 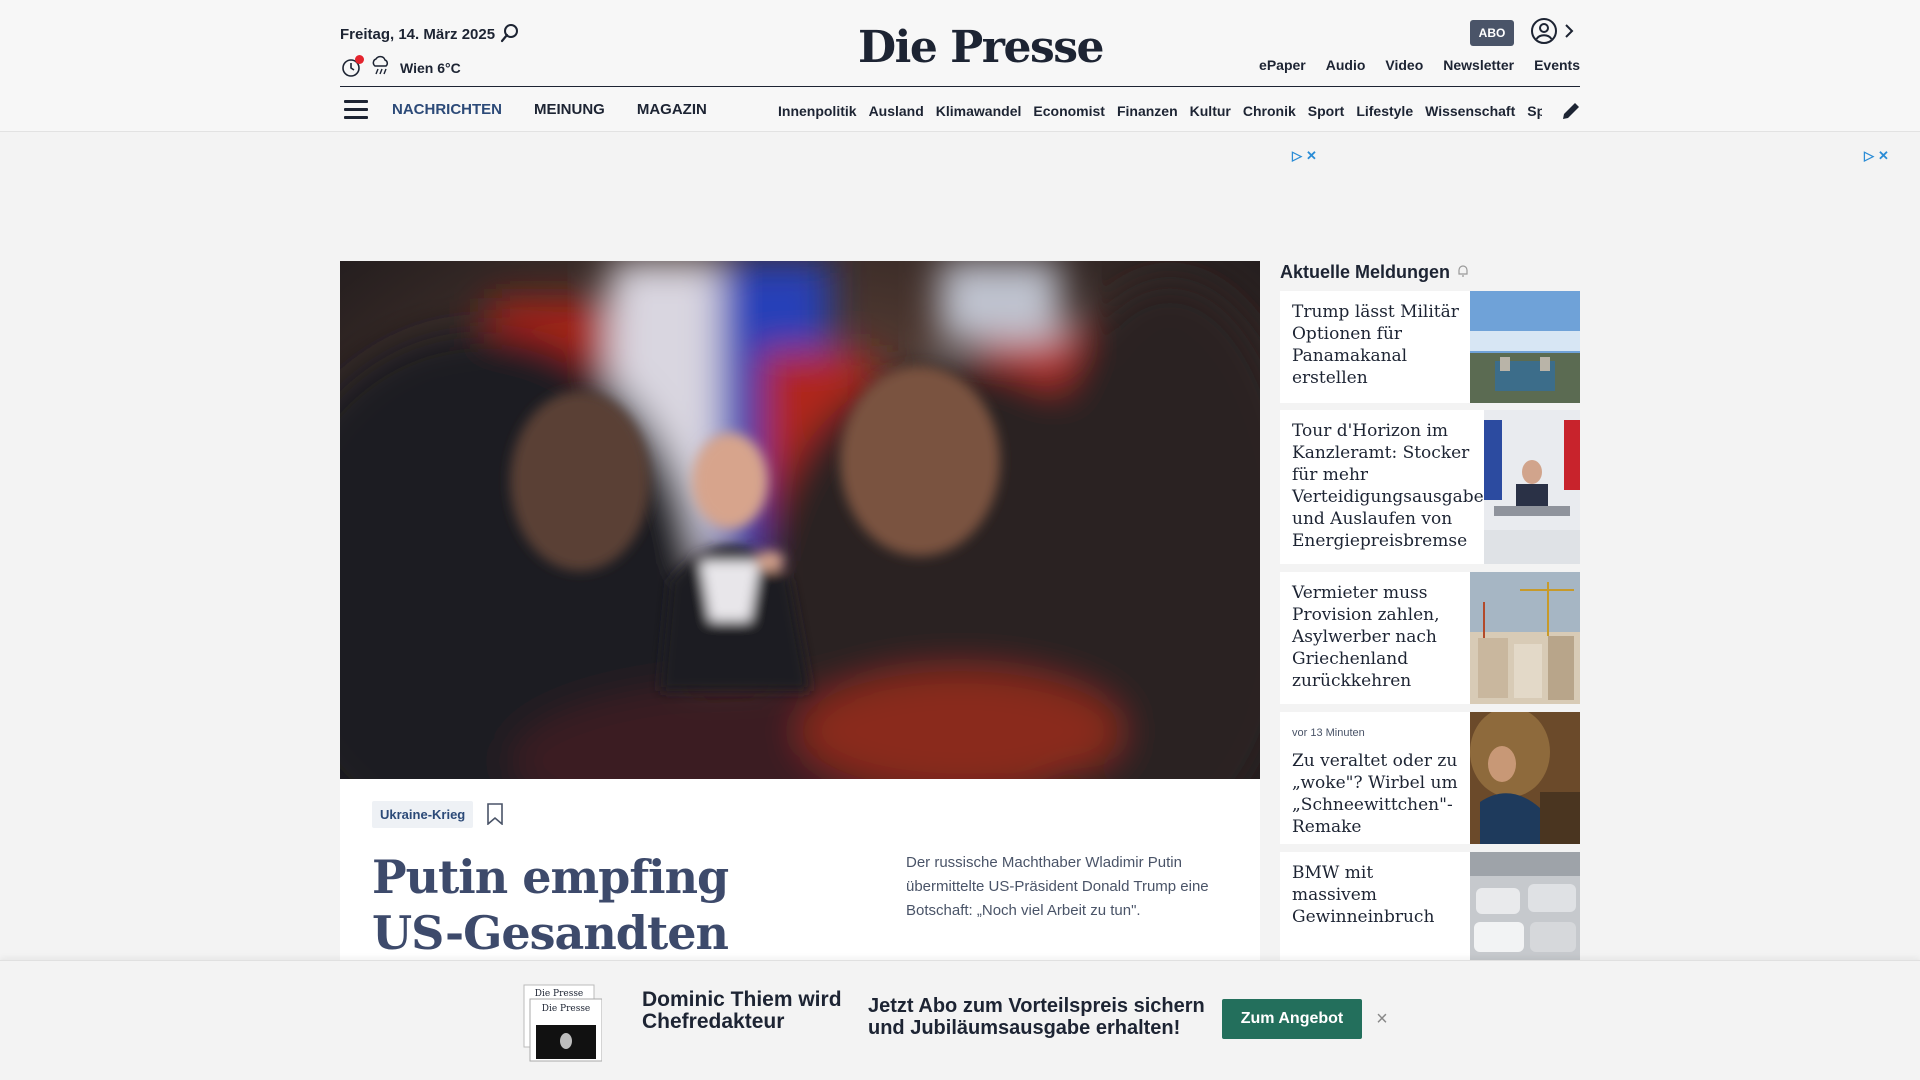 I want to click on account-button, so click(x=1555, y=33).